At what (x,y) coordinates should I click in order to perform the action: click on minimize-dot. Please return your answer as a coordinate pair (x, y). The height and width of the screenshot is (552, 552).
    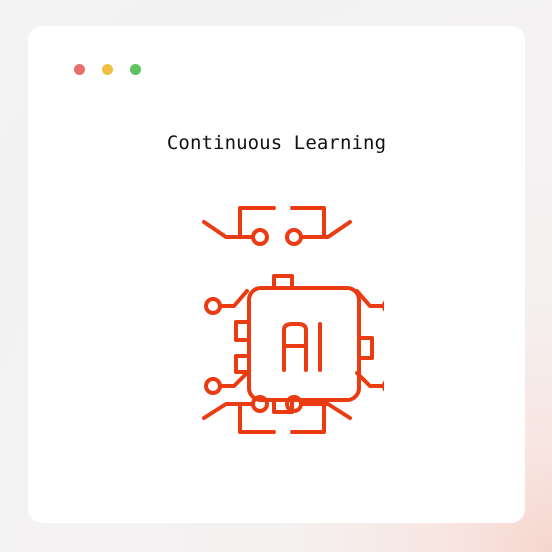
    Looking at the image, I should click on (107, 69).